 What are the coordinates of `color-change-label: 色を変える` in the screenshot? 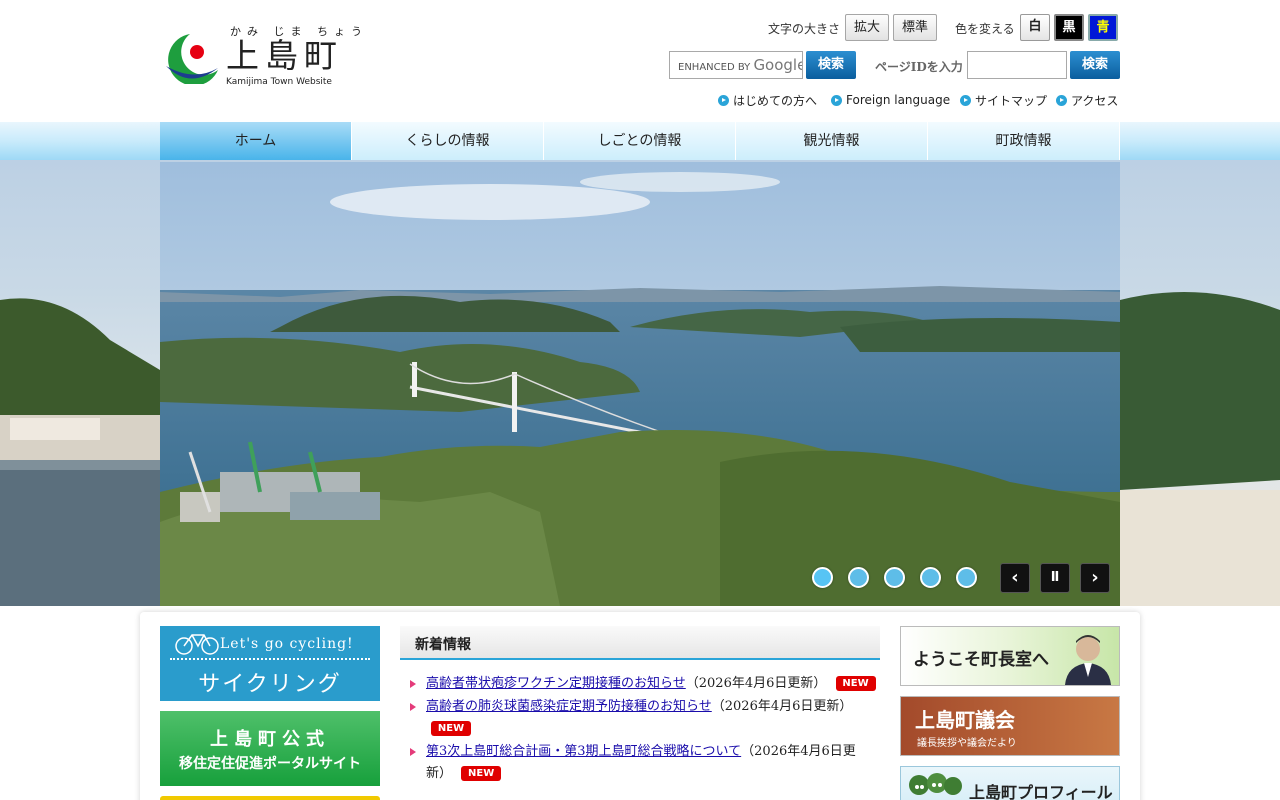 It's located at (985, 29).